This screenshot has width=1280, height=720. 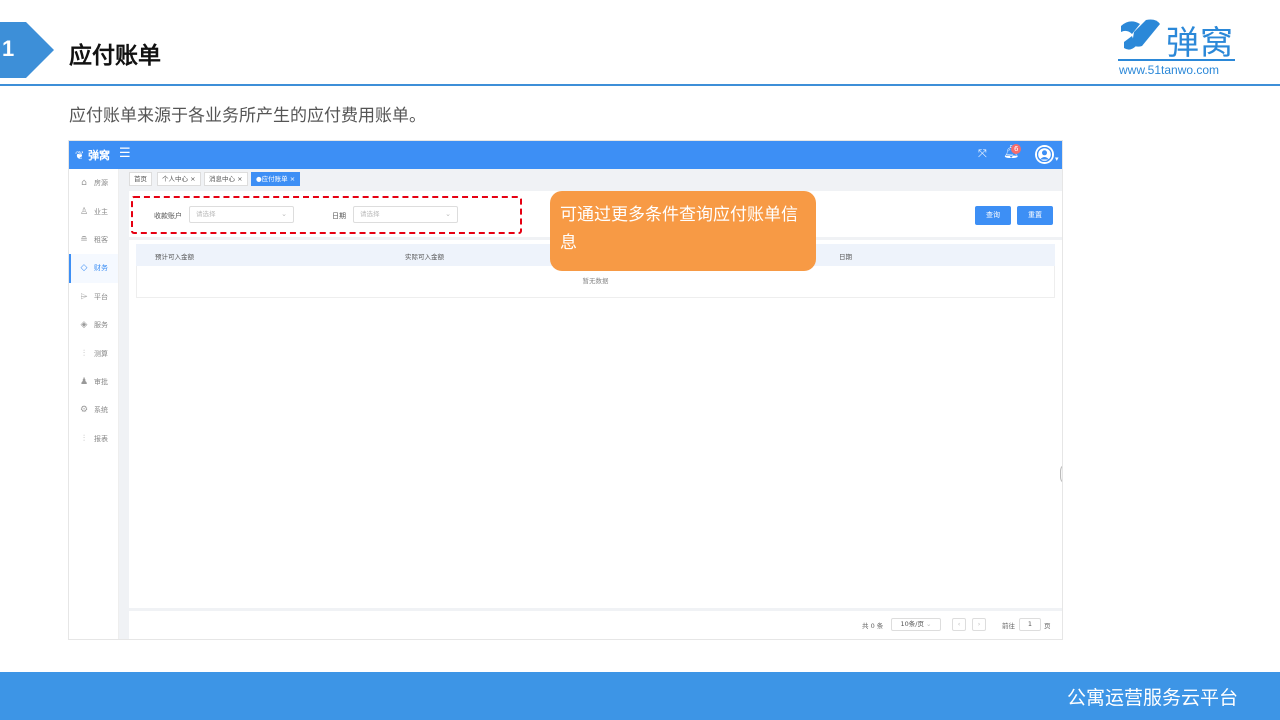 I want to click on chevron-left-icon: ‹, so click(x=959, y=624).